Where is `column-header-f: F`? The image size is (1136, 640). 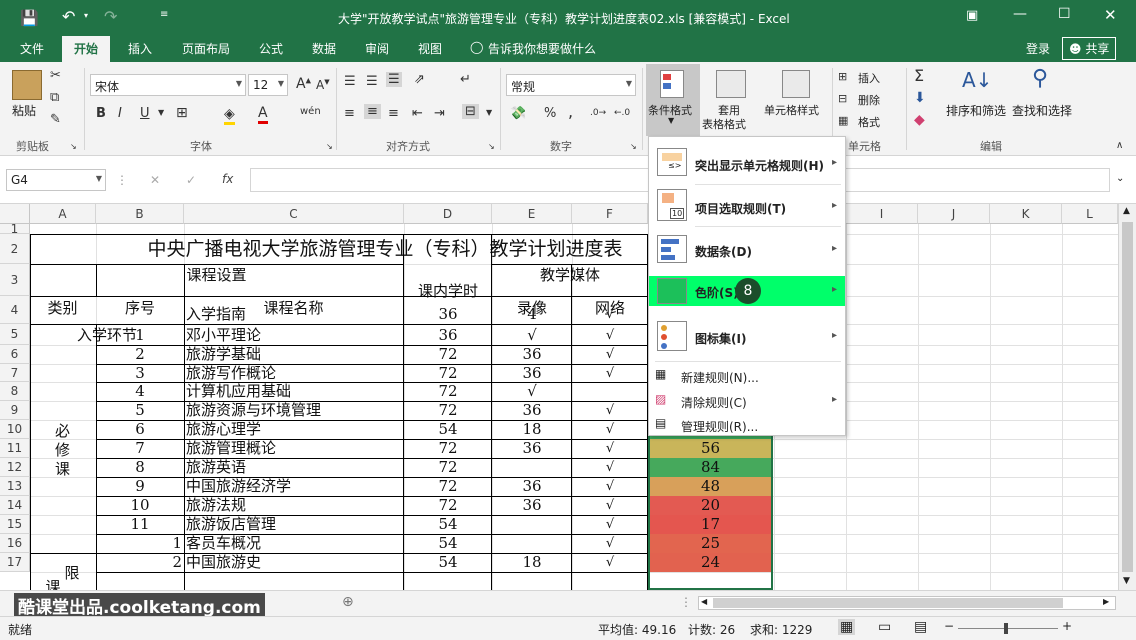
column-header-f: F is located at coordinates (610, 214).